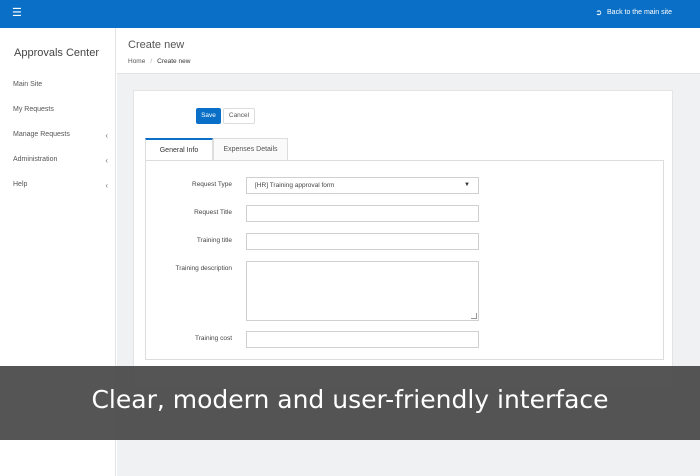  I want to click on breadcrumb: Home / Create new, so click(159, 61).